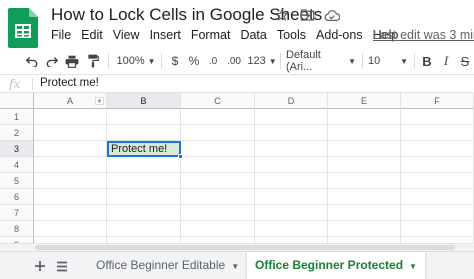 The height and width of the screenshot is (279, 474). Describe the element at coordinates (167, 265) in the screenshot. I see `tab-office-beginner-editable: Office Beginner Editable ▼` at that location.